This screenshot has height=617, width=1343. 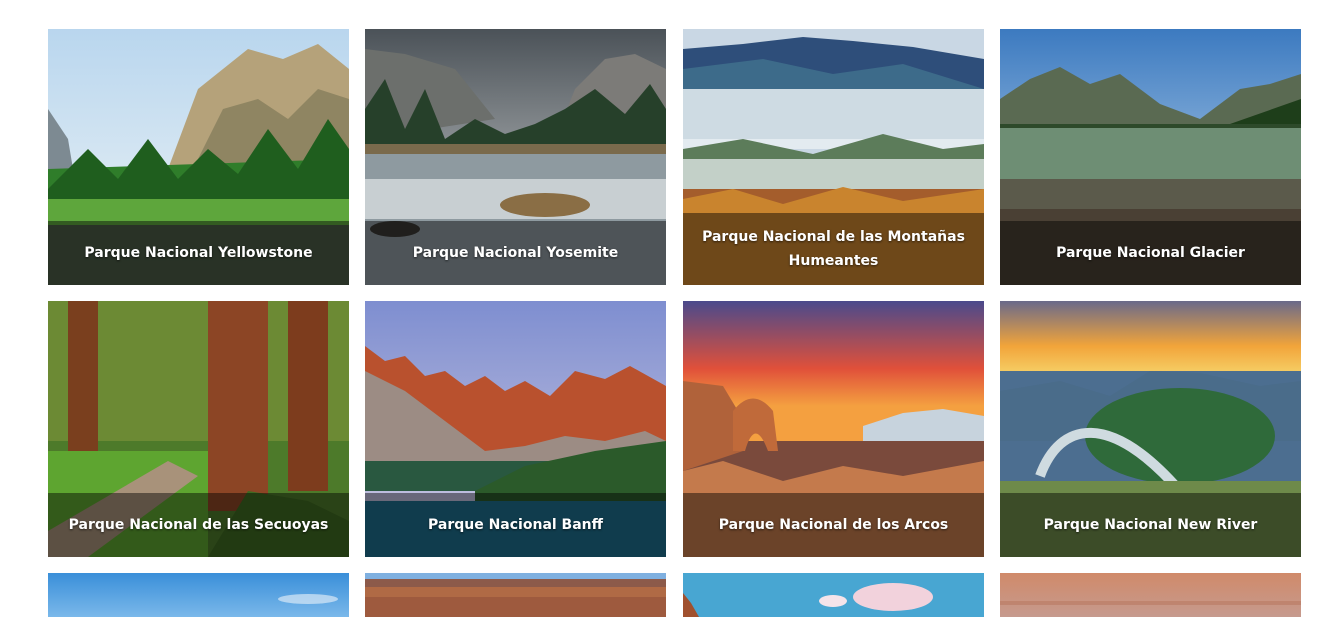 What do you see at coordinates (833, 525) in the screenshot?
I see `park-title: Parque Nacional de los Arcos` at bounding box center [833, 525].